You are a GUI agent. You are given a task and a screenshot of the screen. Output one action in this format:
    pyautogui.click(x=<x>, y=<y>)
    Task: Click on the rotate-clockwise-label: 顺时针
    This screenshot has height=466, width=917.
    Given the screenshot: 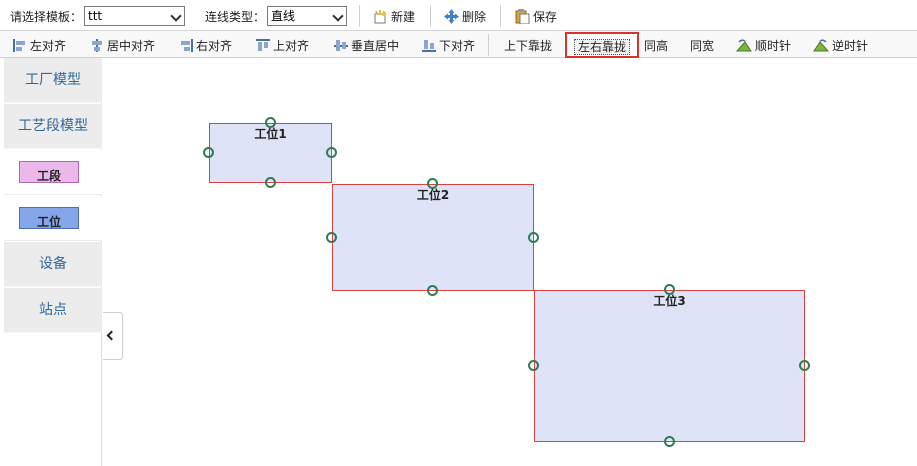 What is the action you would take?
    pyautogui.click(x=773, y=46)
    